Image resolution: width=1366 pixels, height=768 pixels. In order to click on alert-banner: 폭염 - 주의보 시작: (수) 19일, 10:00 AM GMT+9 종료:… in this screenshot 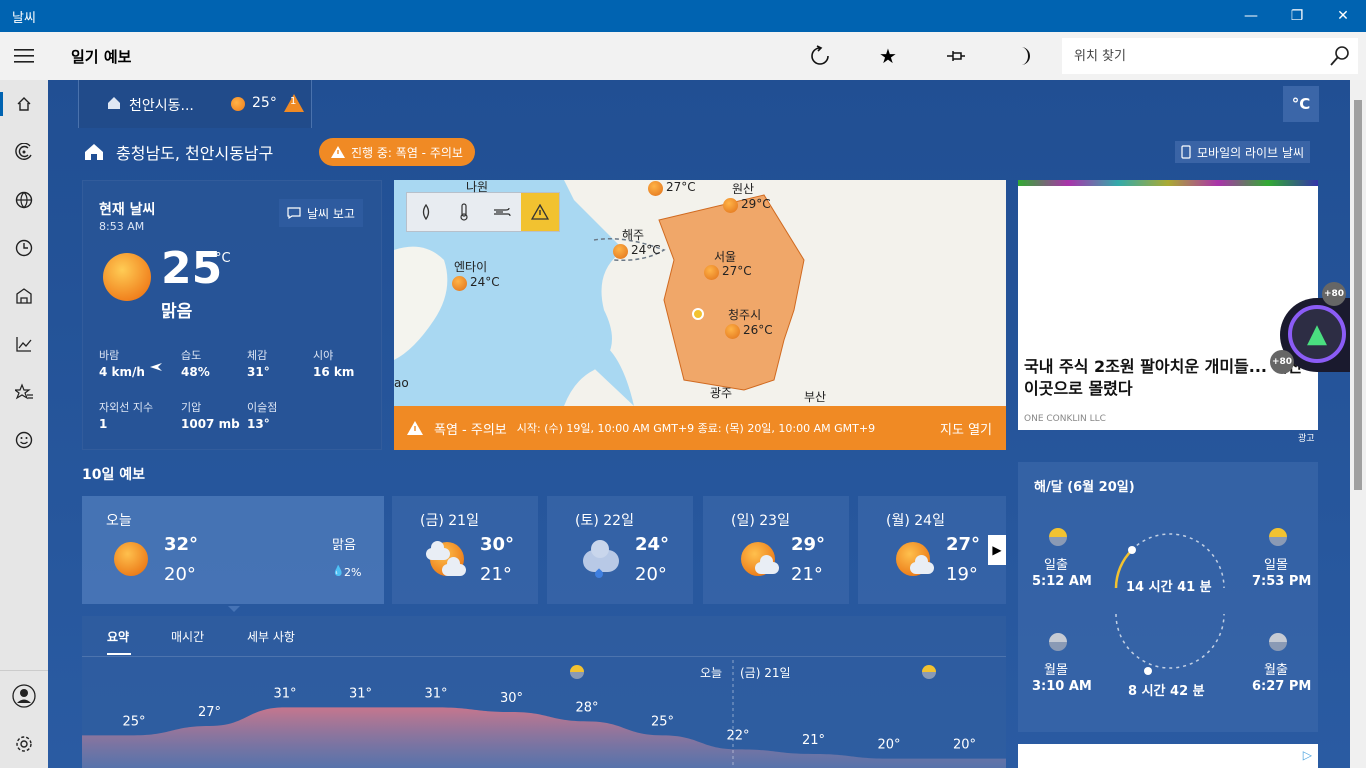, I will do `click(700, 428)`.